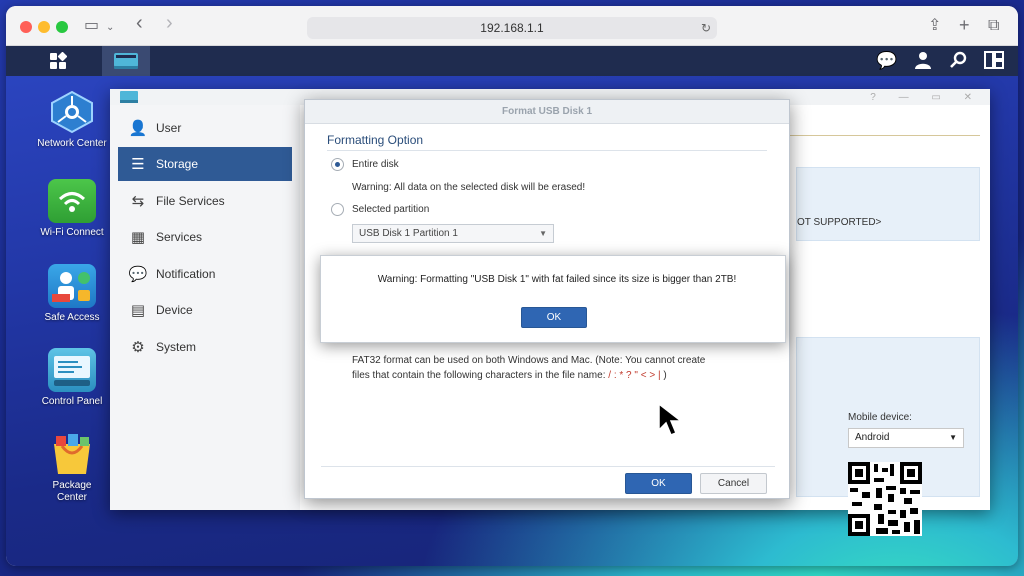 This screenshot has width=1024, height=576. What do you see at coordinates (72, 286) in the screenshot?
I see `safe-access-icon` at bounding box center [72, 286].